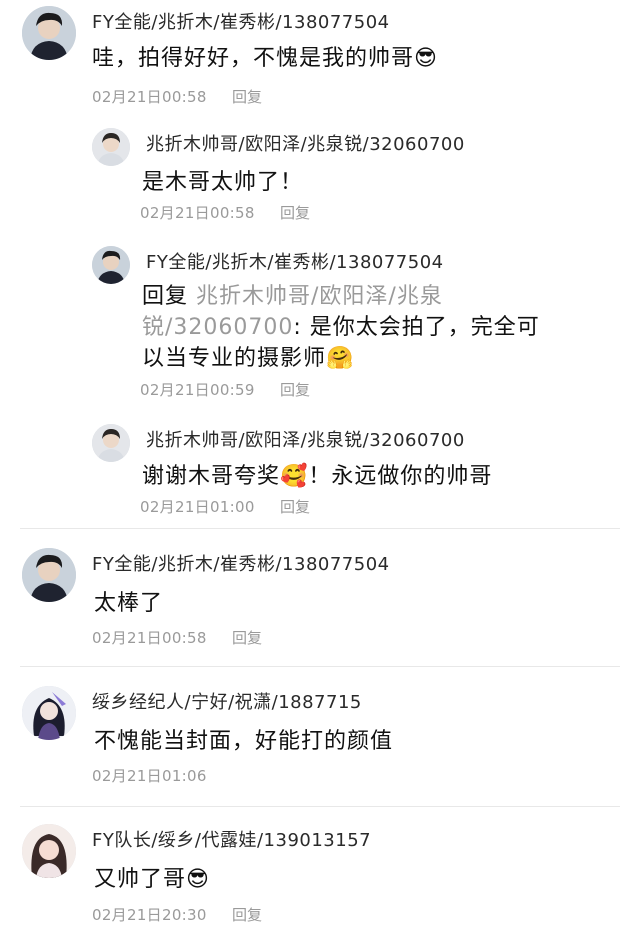 The width and height of the screenshot is (640, 932). Describe the element at coordinates (231, 839) in the screenshot. I see `comment-username: FY队长/绥乡/代露娃/139013157` at that location.